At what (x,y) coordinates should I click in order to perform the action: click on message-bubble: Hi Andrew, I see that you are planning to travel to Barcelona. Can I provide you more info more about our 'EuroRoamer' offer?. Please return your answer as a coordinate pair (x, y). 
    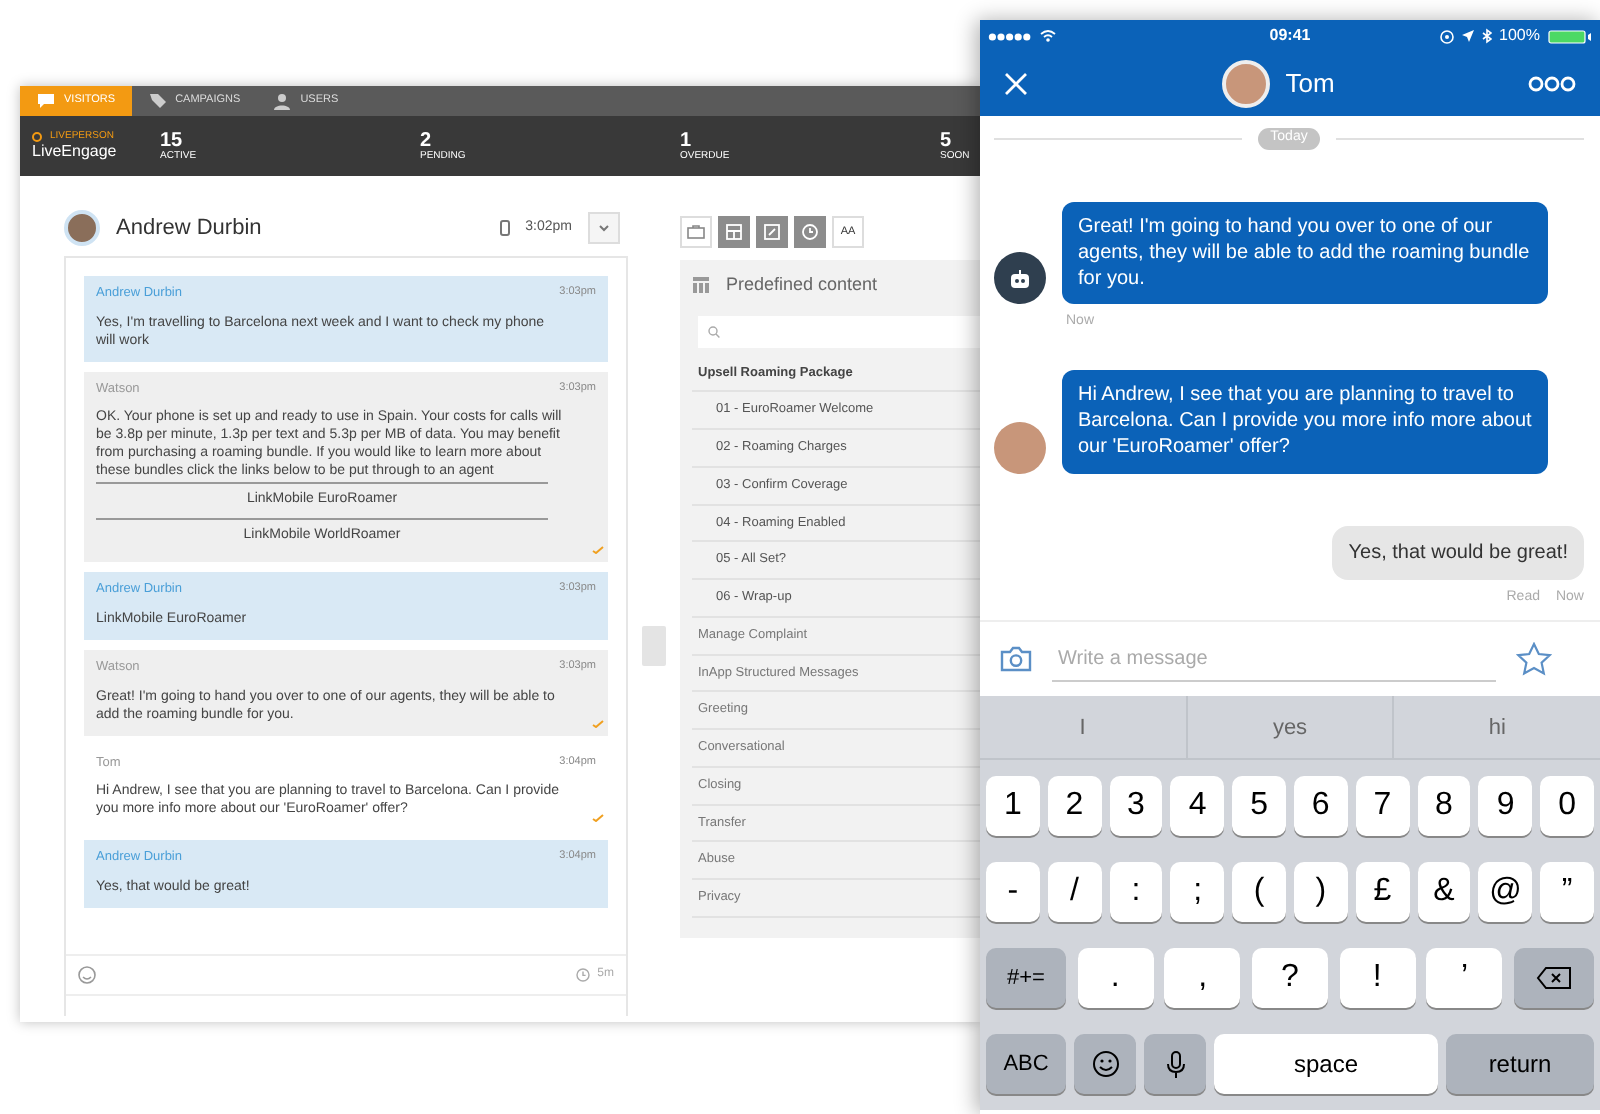
    Looking at the image, I should click on (1305, 421).